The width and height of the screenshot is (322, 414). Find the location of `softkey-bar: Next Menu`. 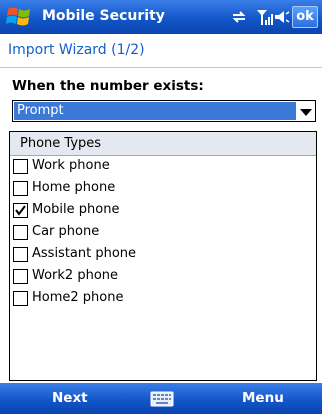

softkey-bar: Next Menu is located at coordinates (161, 398).